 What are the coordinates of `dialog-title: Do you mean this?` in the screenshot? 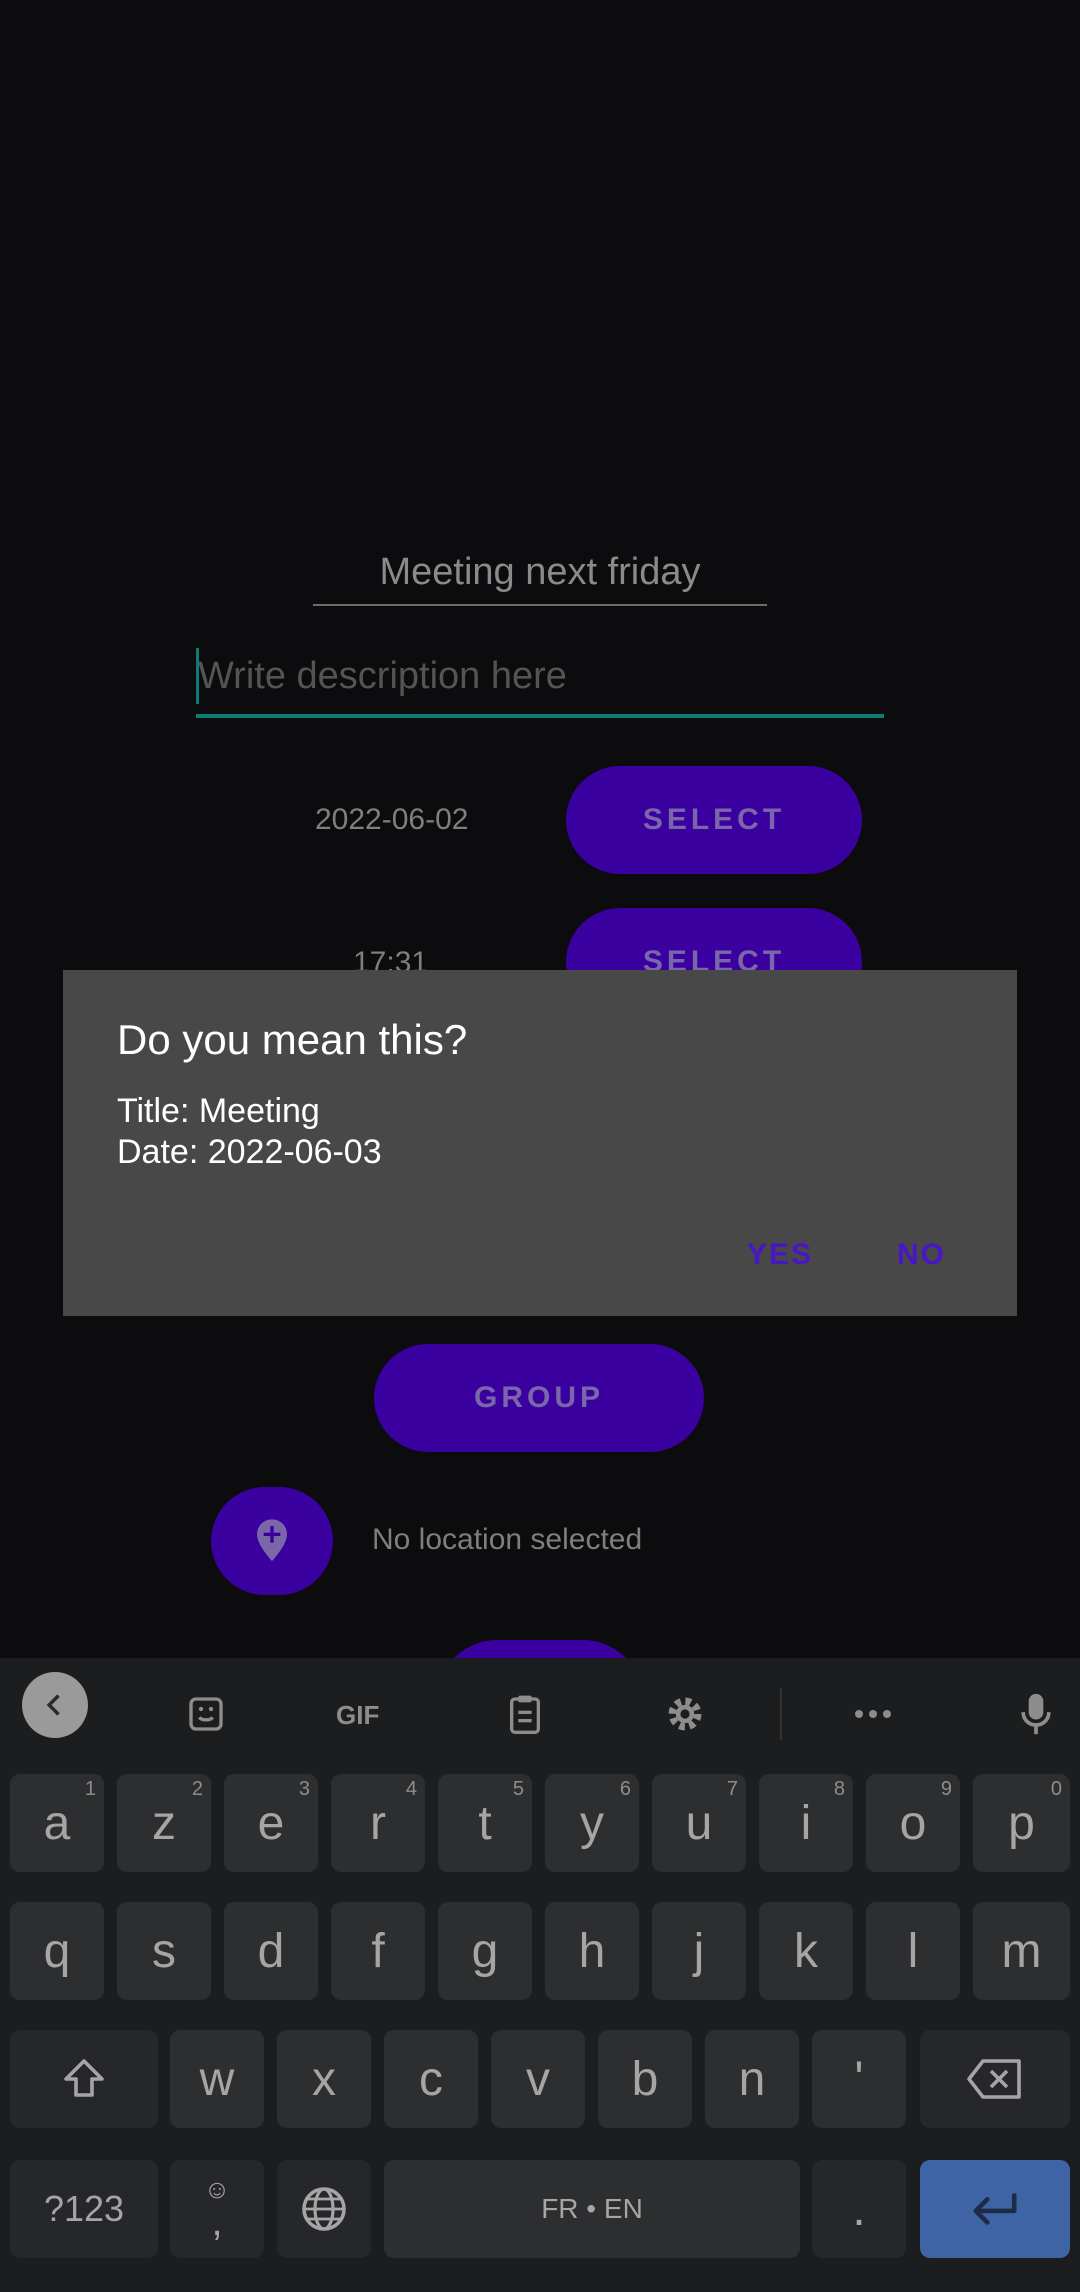 It's located at (292, 1039).